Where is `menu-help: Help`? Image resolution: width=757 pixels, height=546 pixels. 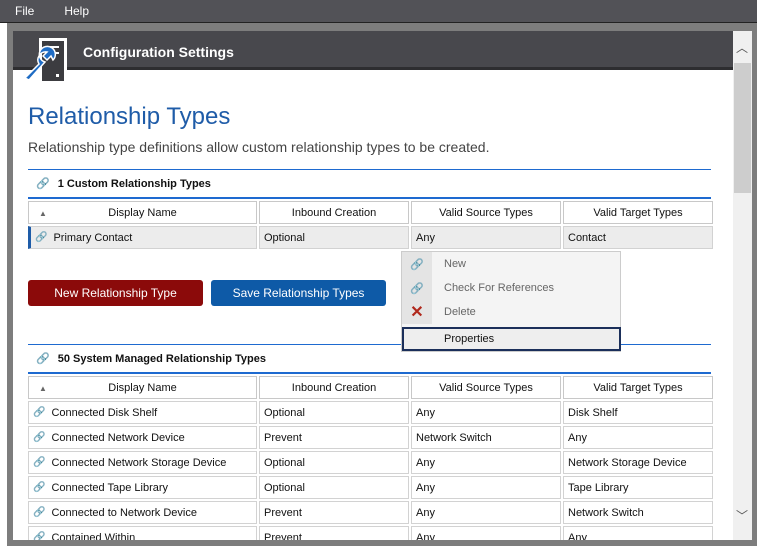 menu-help: Help is located at coordinates (76, 11).